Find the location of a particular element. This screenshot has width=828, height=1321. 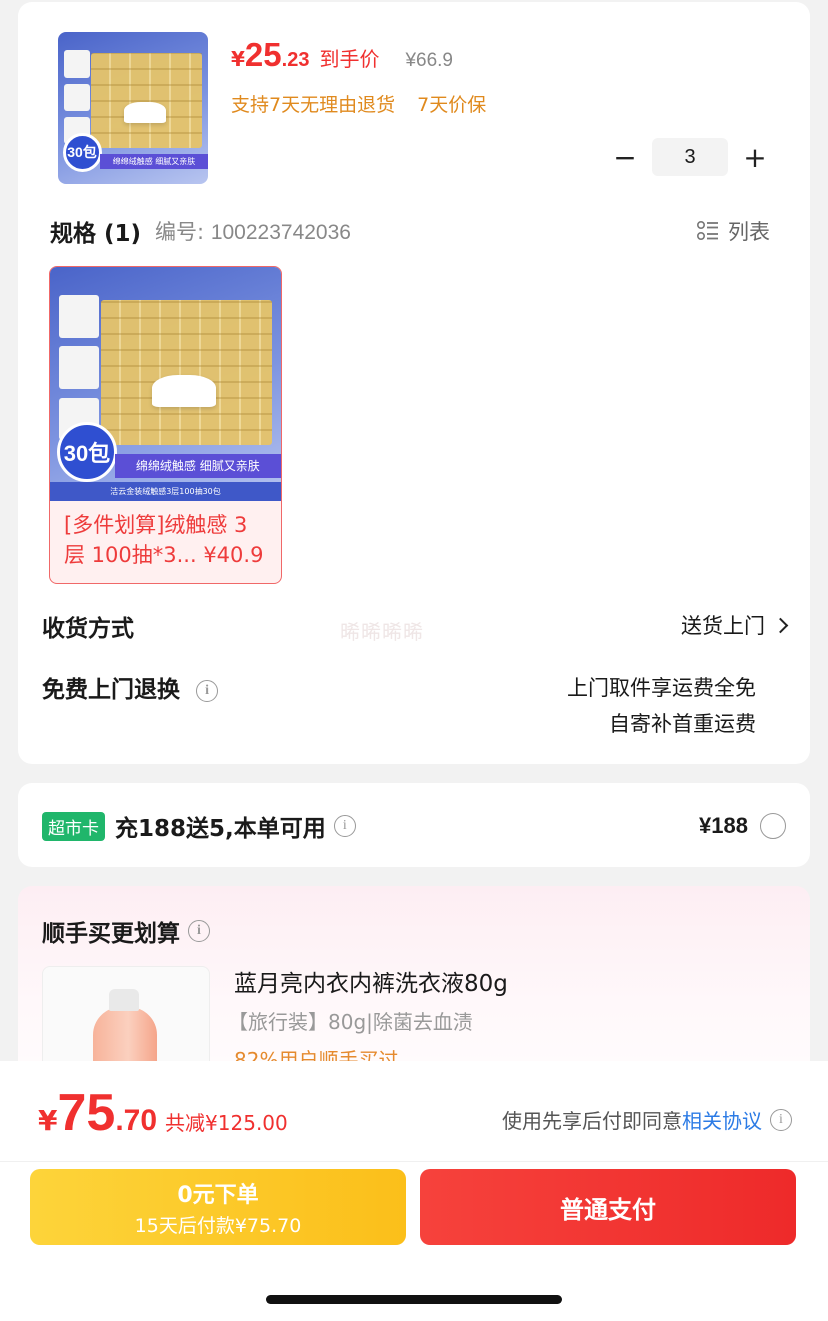

spec-title: 规格 (1) is located at coordinates (96, 234).